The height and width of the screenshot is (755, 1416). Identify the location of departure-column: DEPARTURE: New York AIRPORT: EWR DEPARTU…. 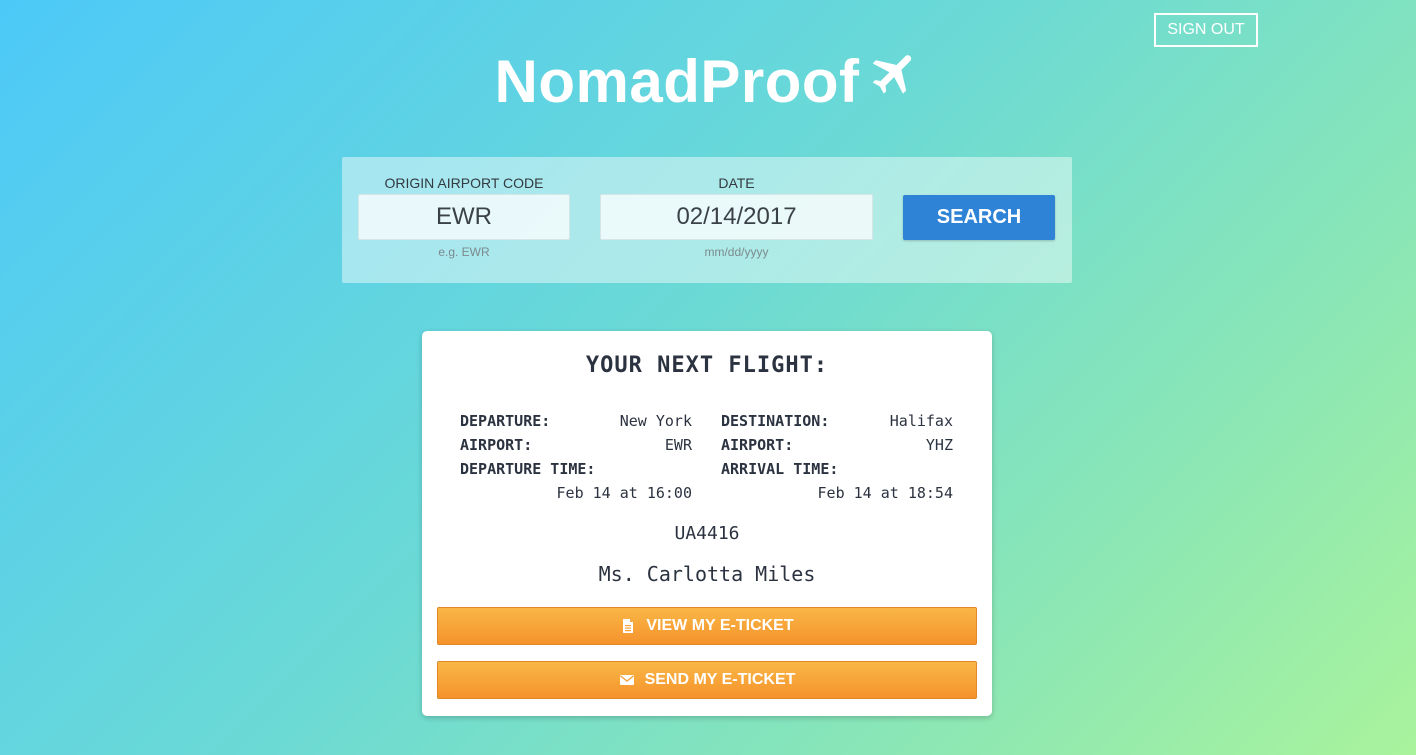
(576, 457).